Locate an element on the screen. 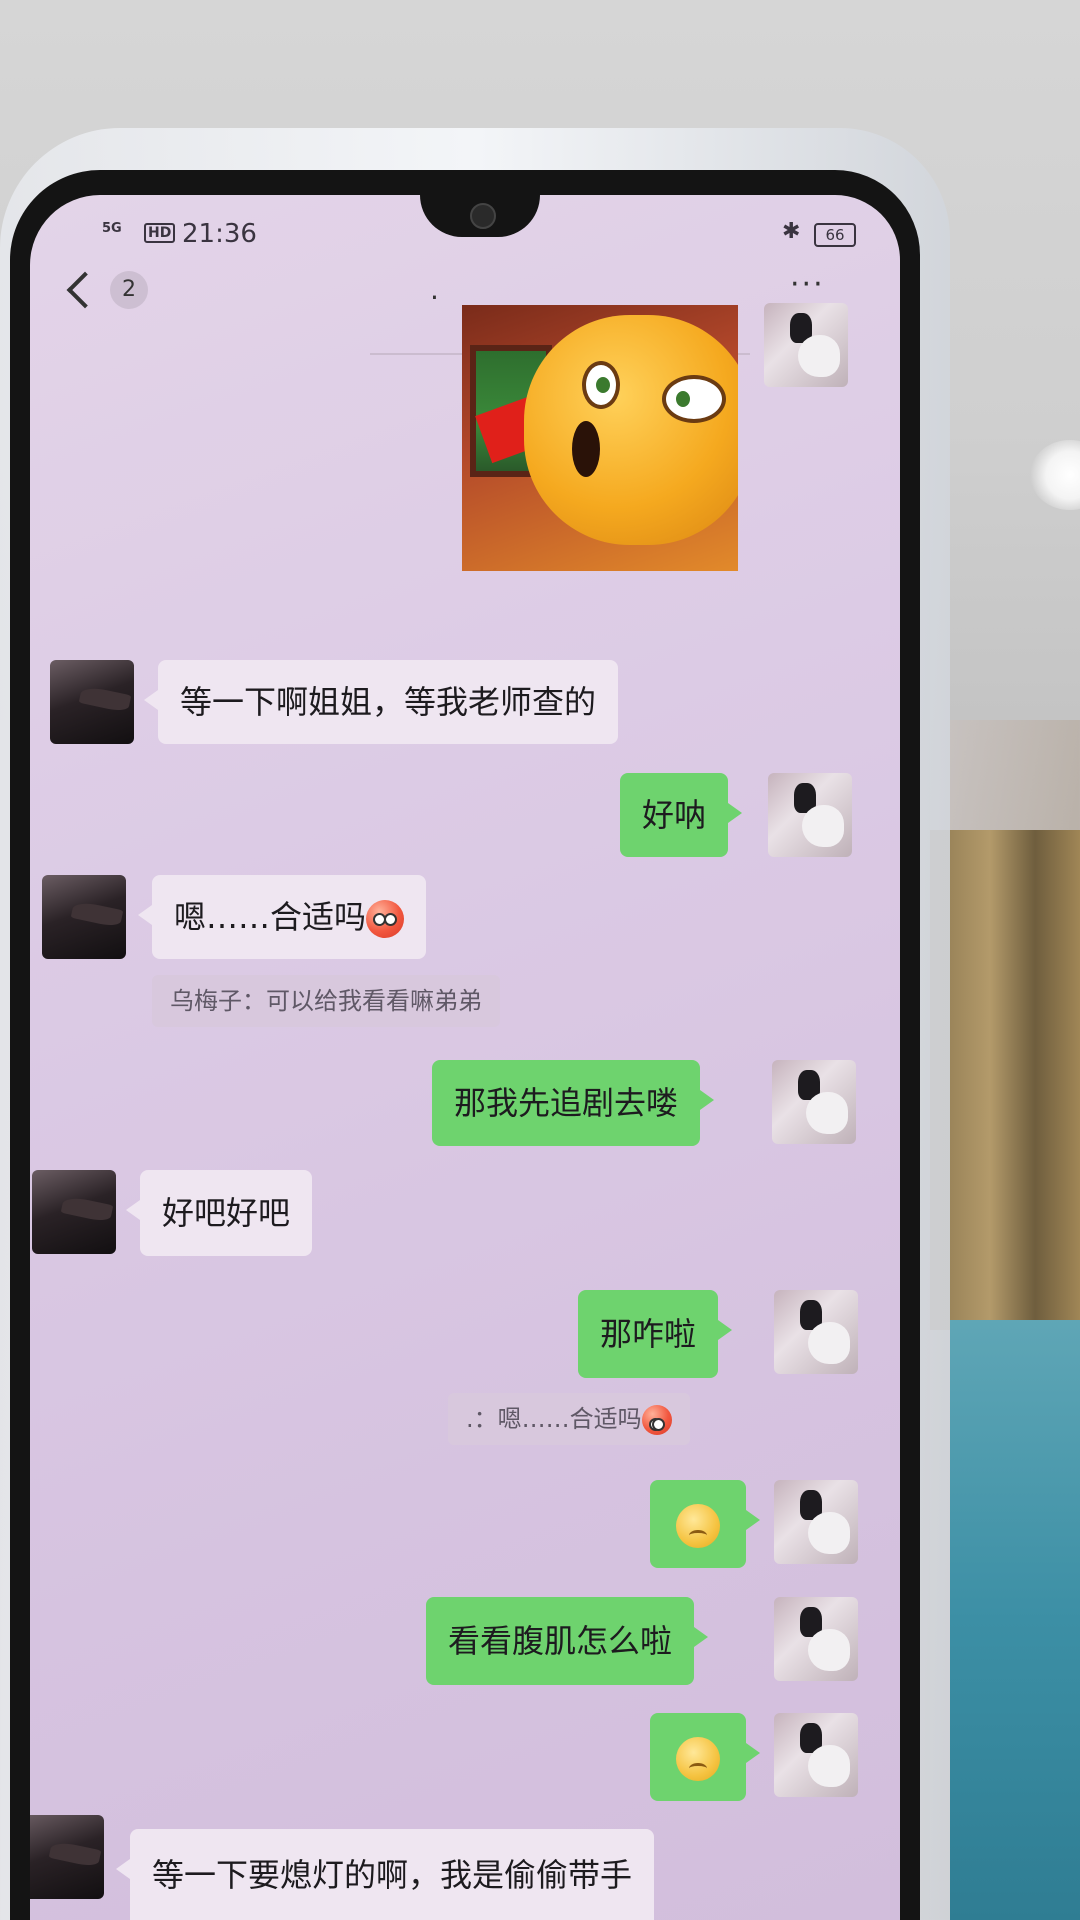 This screenshot has height=1920, width=1080. message-text-line1: 等一下要熄灯的啊，我是偷偷带手 is located at coordinates (392, 1875).